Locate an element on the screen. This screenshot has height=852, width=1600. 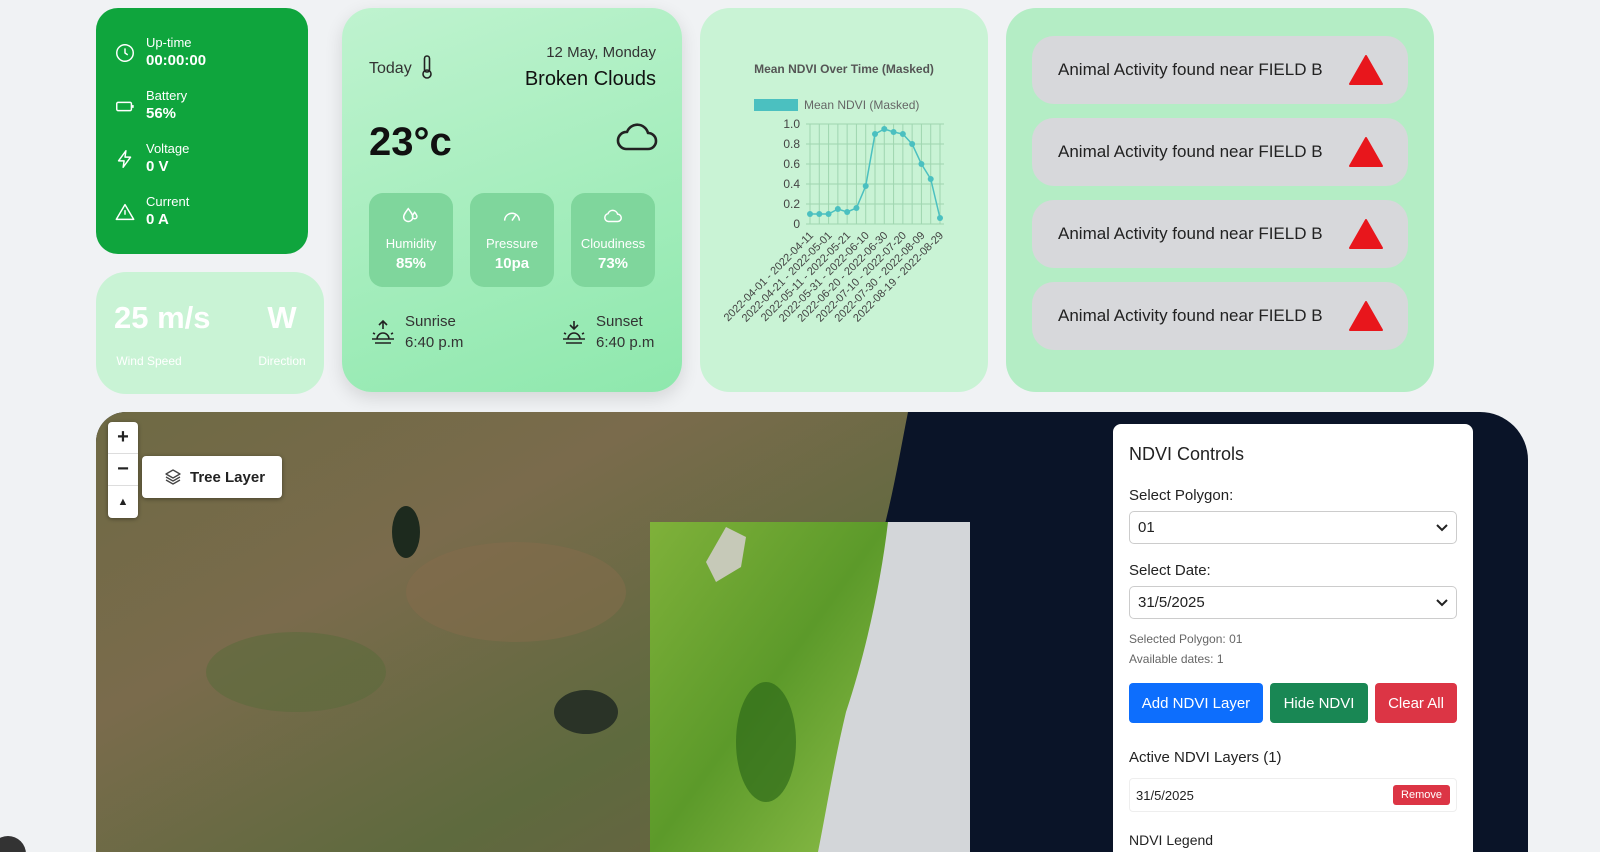
temperature-value: 23°c is located at coordinates (410, 142).